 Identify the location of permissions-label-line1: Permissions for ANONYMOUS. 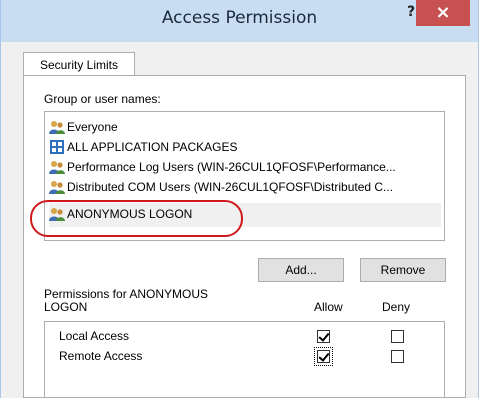
(126, 294).